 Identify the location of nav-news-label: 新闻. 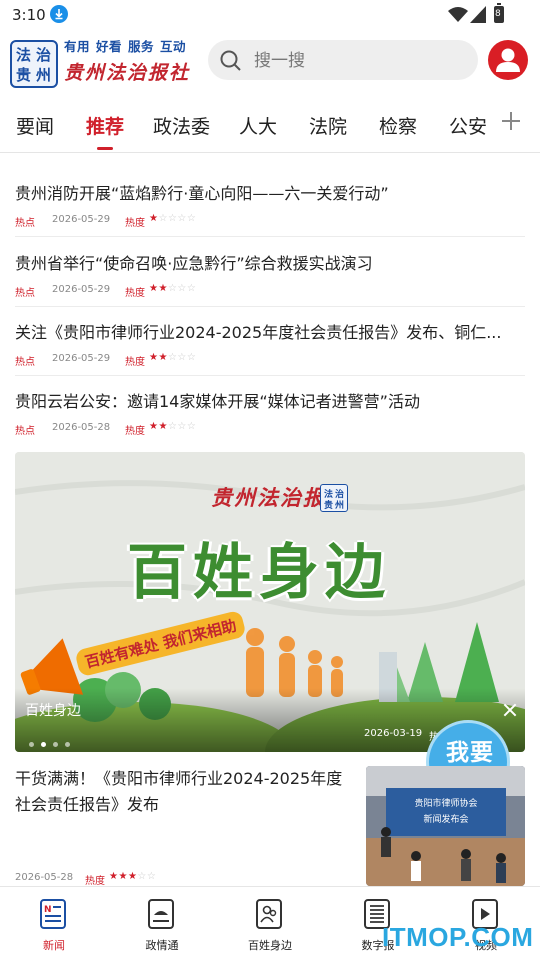
(54, 945).